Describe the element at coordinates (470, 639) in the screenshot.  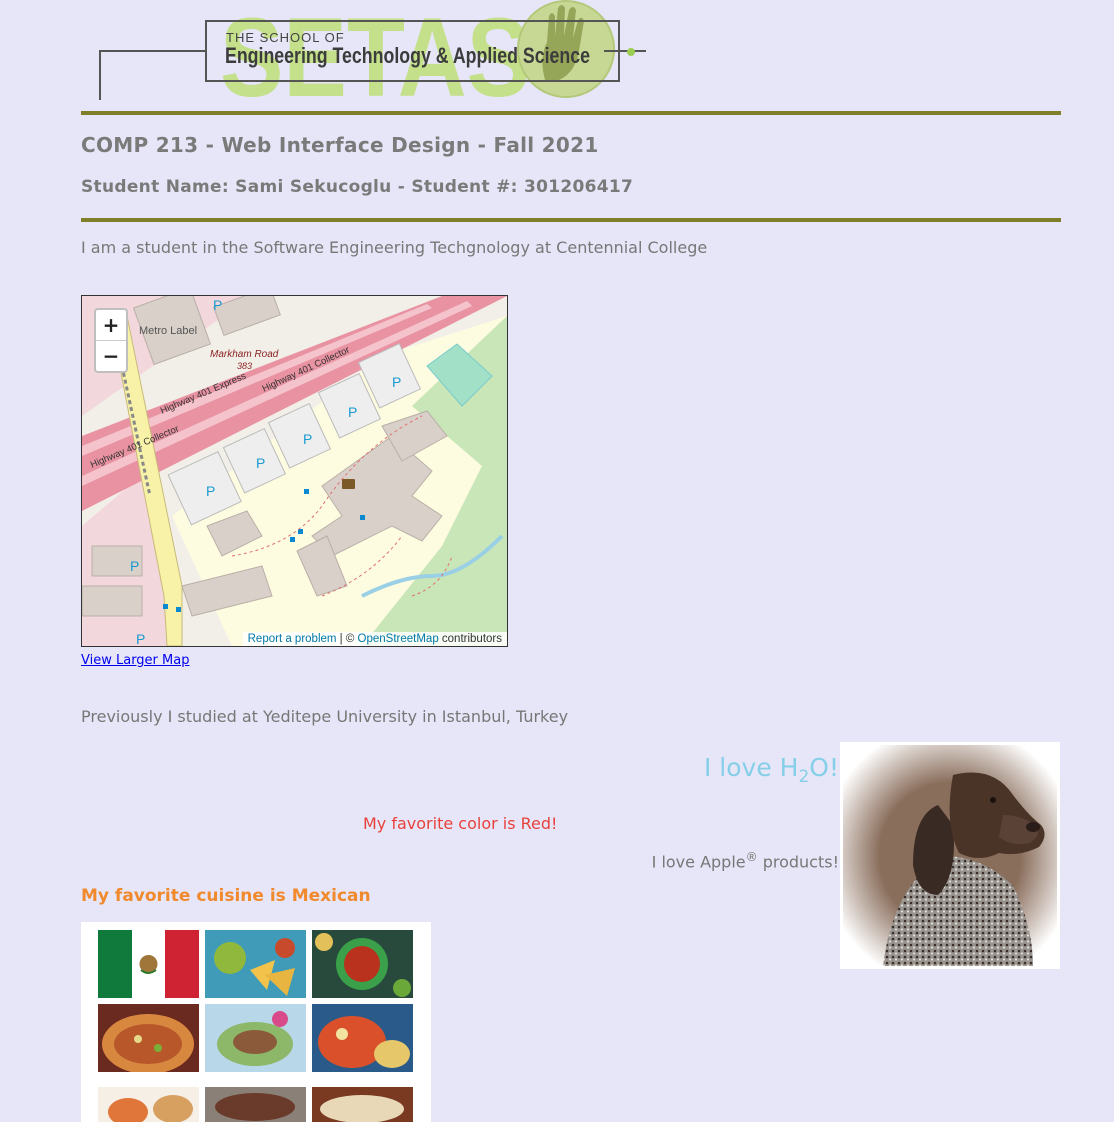
I see `attribution-contributors: contributors` at that location.